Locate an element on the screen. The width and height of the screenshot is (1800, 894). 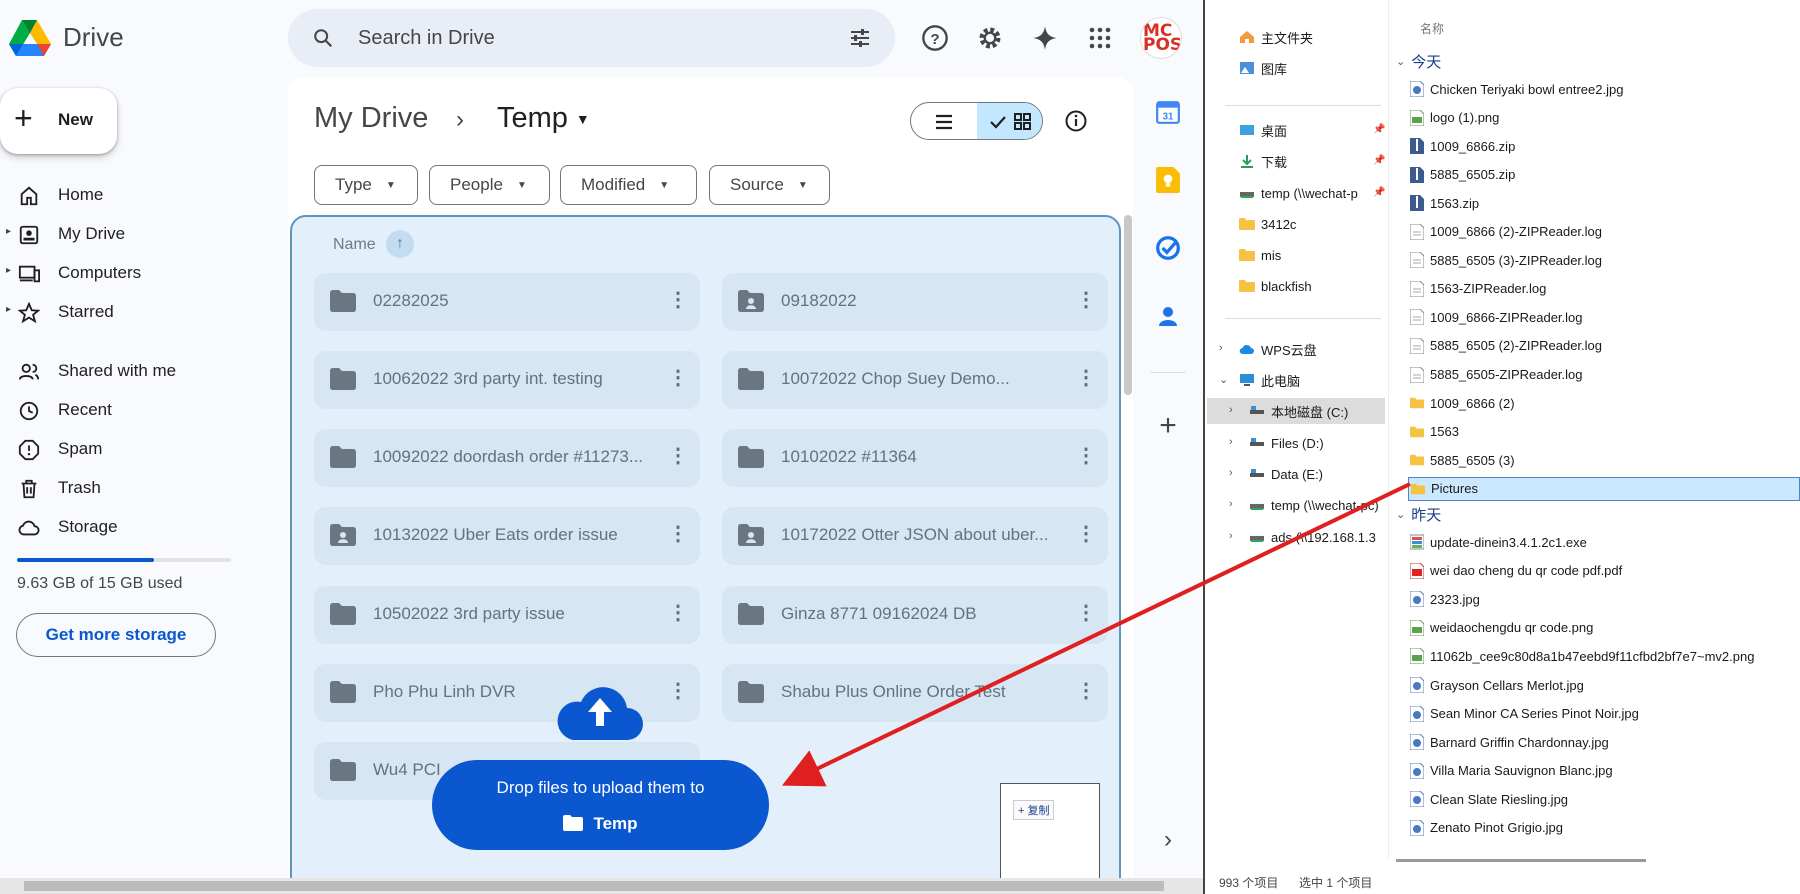
drag-arrow-annotation is located at coordinates (1096, 634).